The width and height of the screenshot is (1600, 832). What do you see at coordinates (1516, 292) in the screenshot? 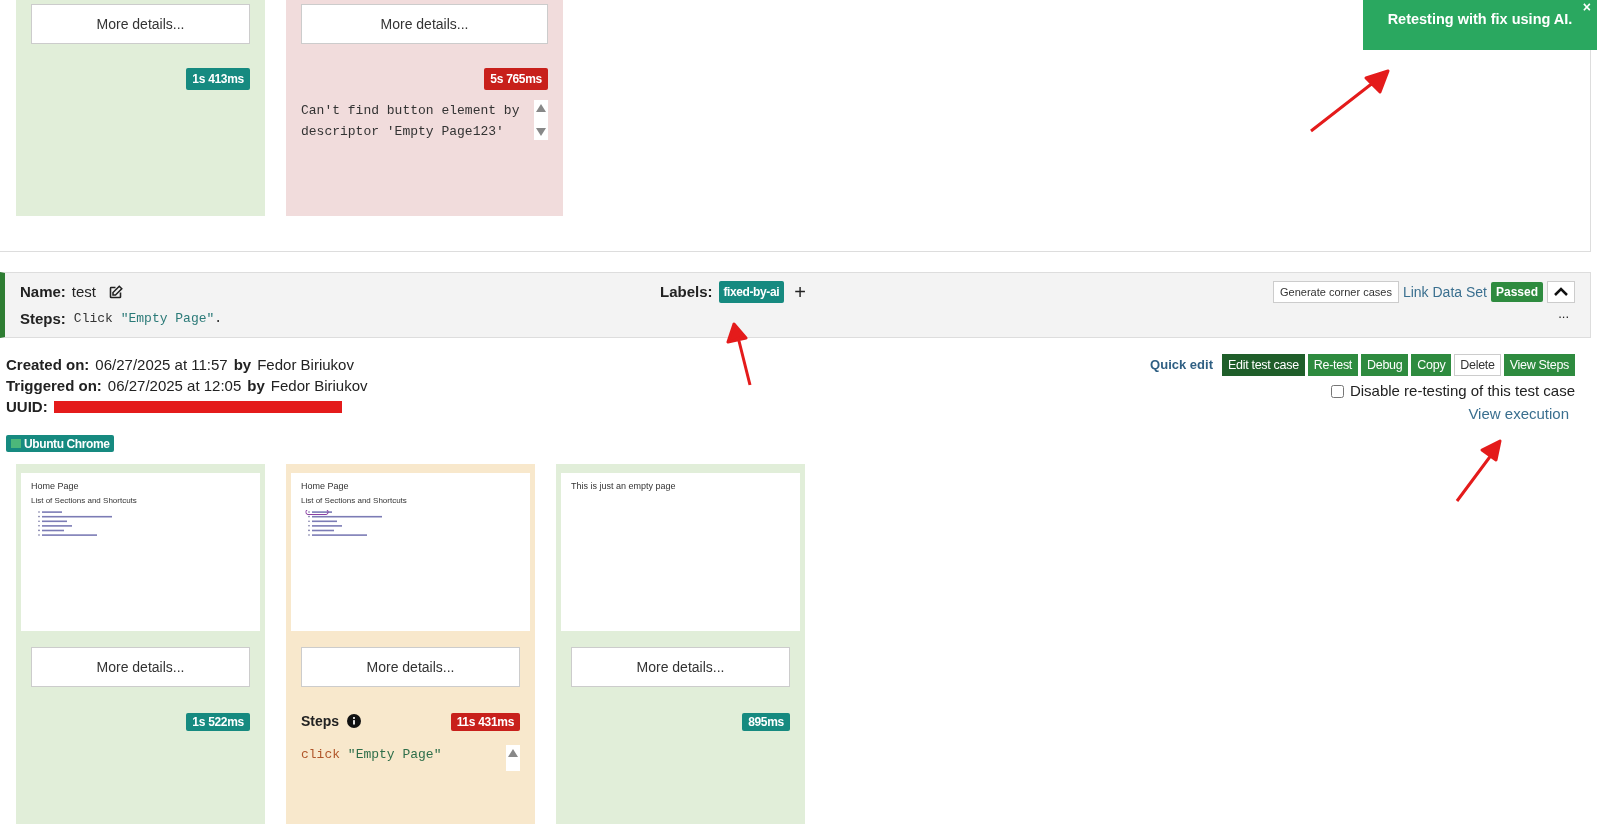
I see `status-badge: Passed` at bounding box center [1516, 292].